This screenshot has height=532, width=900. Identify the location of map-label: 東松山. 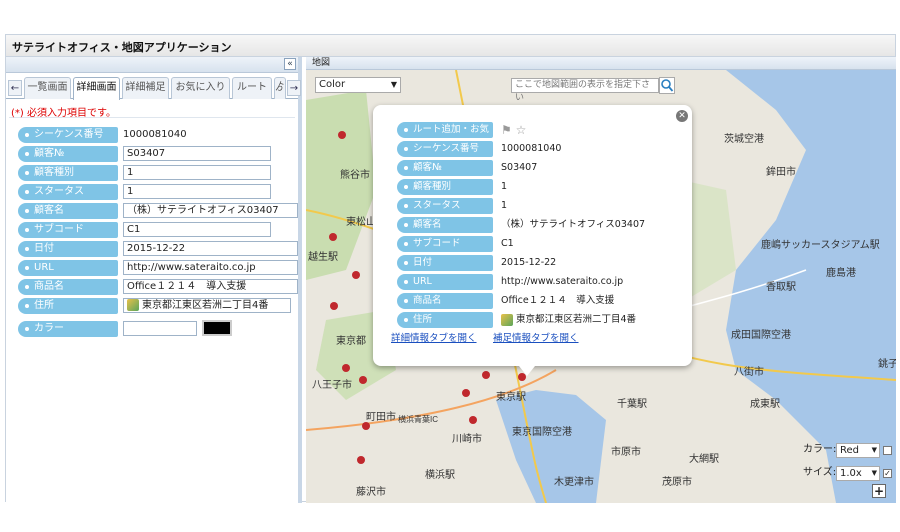
(361, 221).